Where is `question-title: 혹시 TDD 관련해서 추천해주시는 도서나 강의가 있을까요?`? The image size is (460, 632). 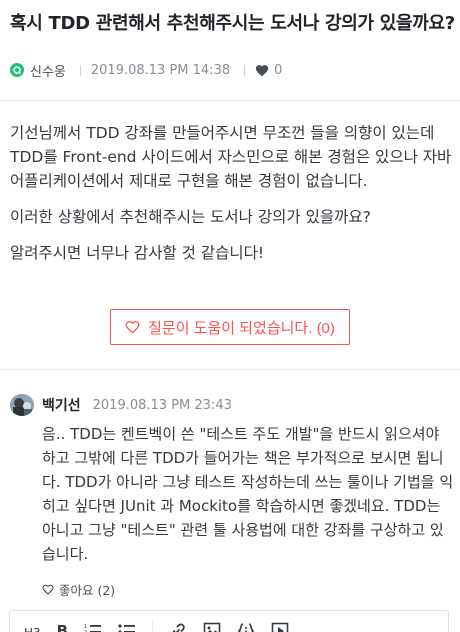 question-title: 혹시 TDD 관련해서 추천해주시는 도서나 강의가 있을까요? is located at coordinates (232, 23).